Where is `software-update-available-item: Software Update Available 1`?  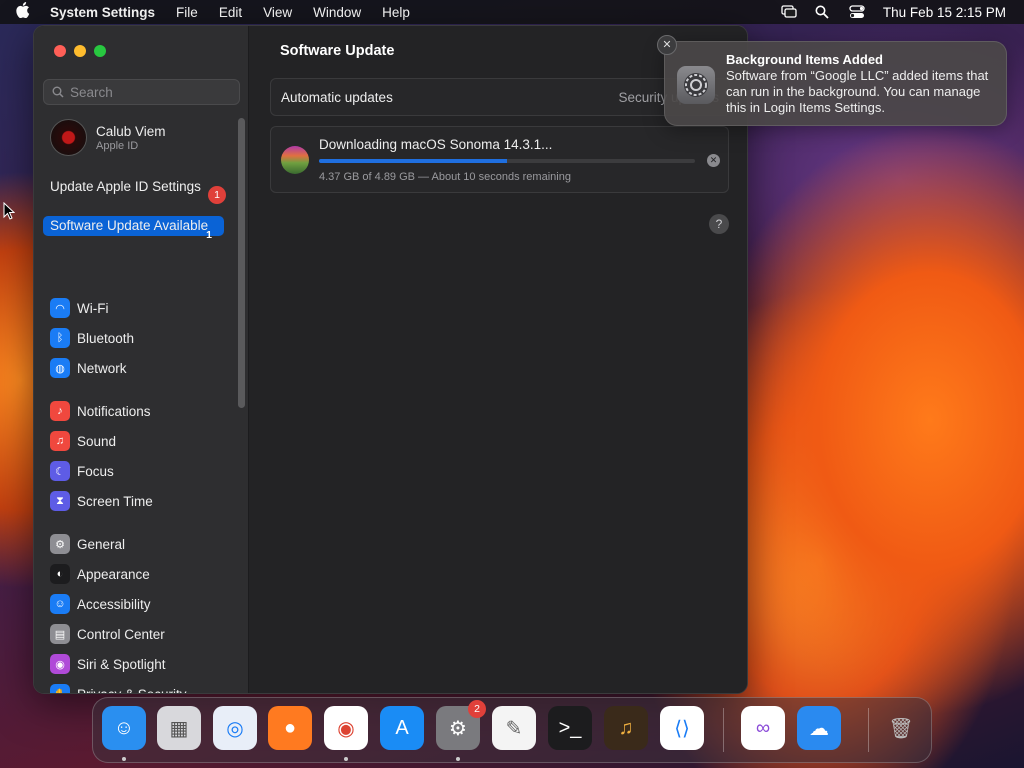 software-update-available-item: Software Update Available 1 is located at coordinates (133, 228).